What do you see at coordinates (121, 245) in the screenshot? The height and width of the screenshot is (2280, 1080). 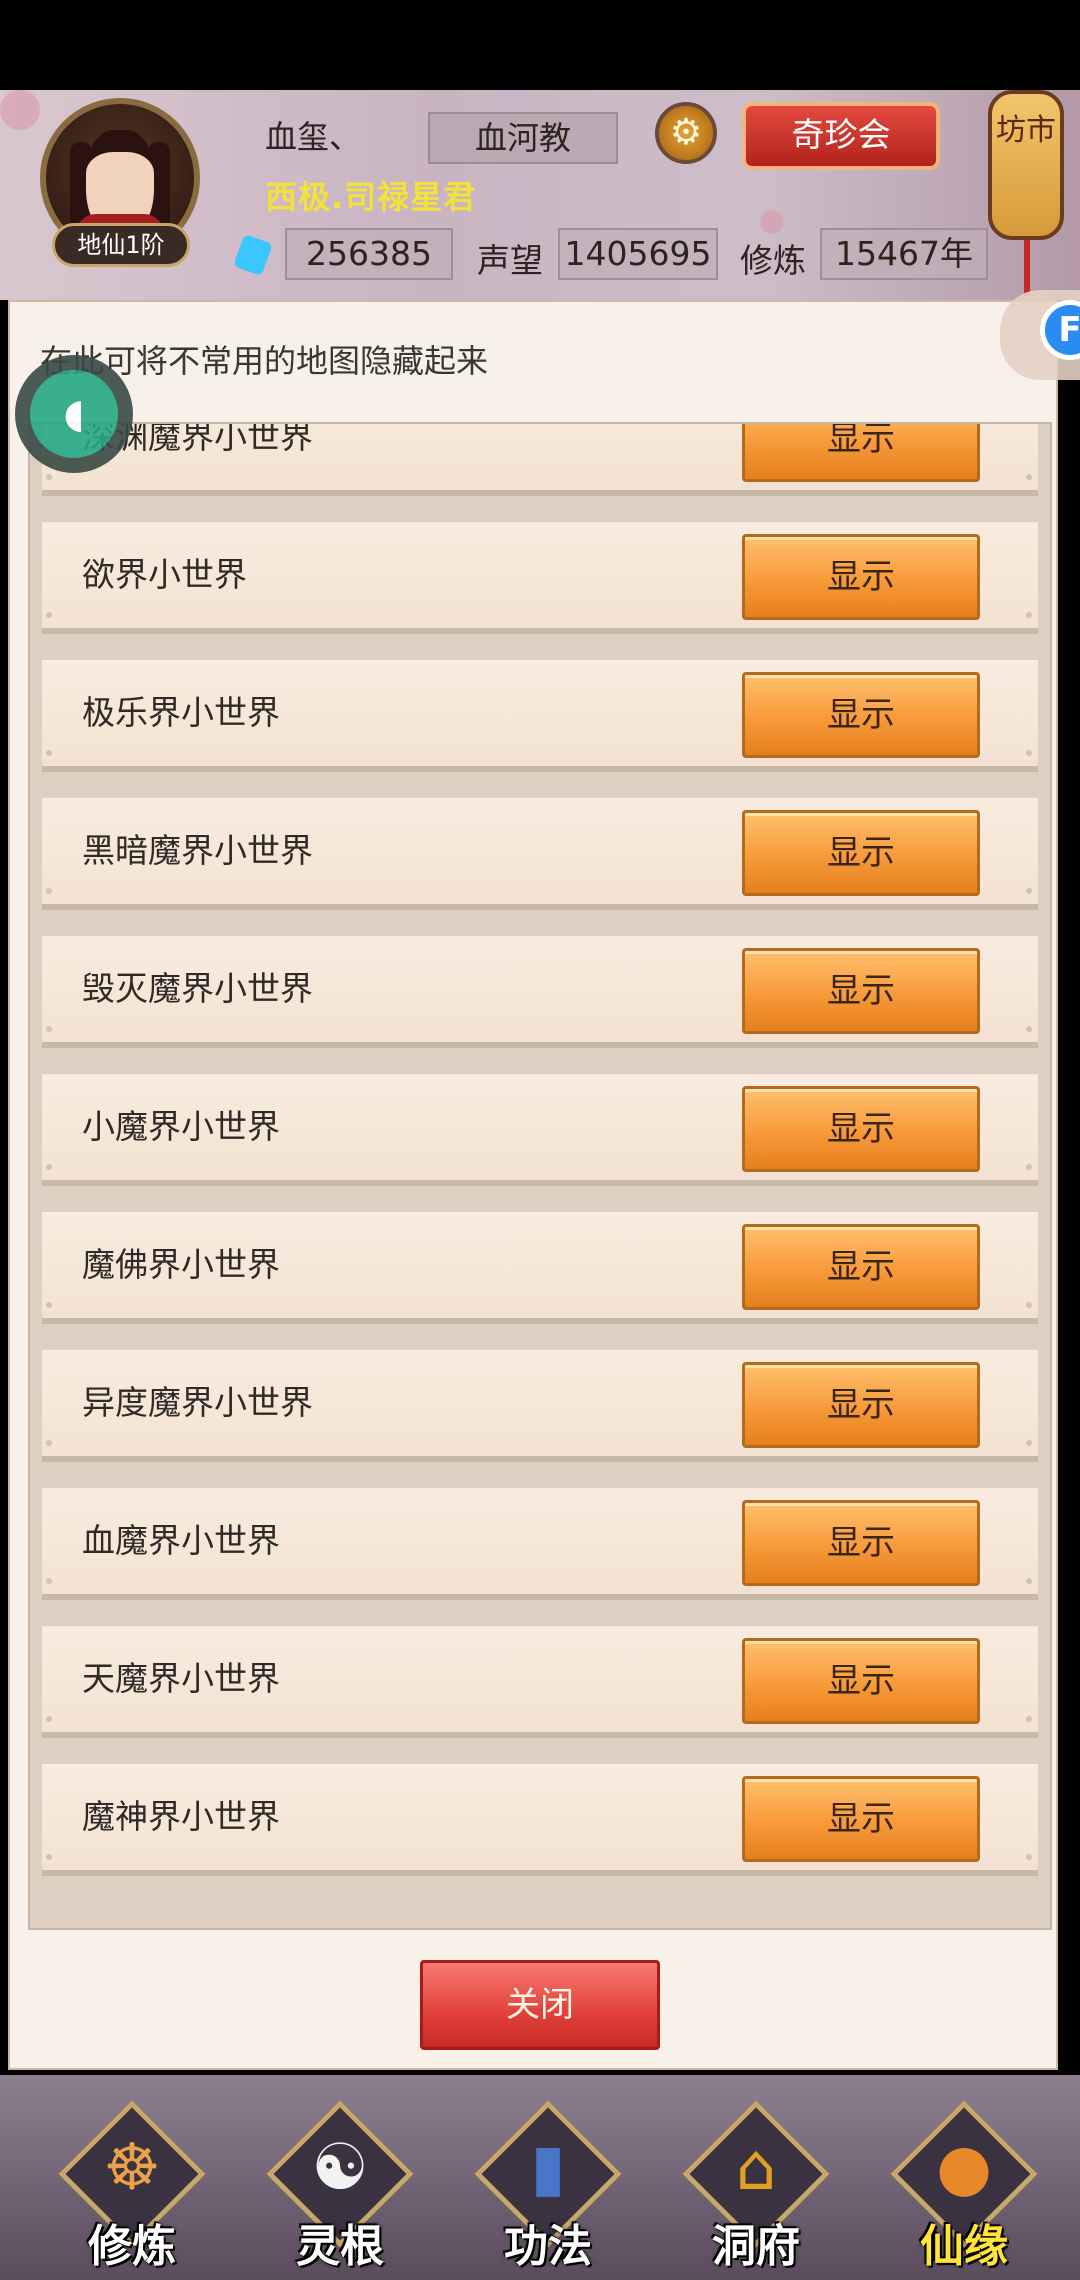 I see `rank-badge: 地仙1阶` at bounding box center [121, 245].